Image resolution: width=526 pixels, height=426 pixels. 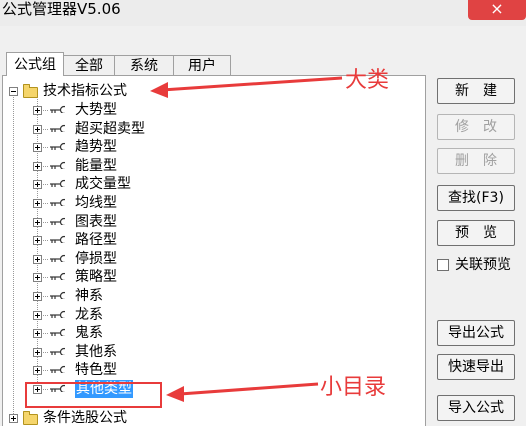 I want to click on tree-node-label: 特色型, so click(x=96, y=370).